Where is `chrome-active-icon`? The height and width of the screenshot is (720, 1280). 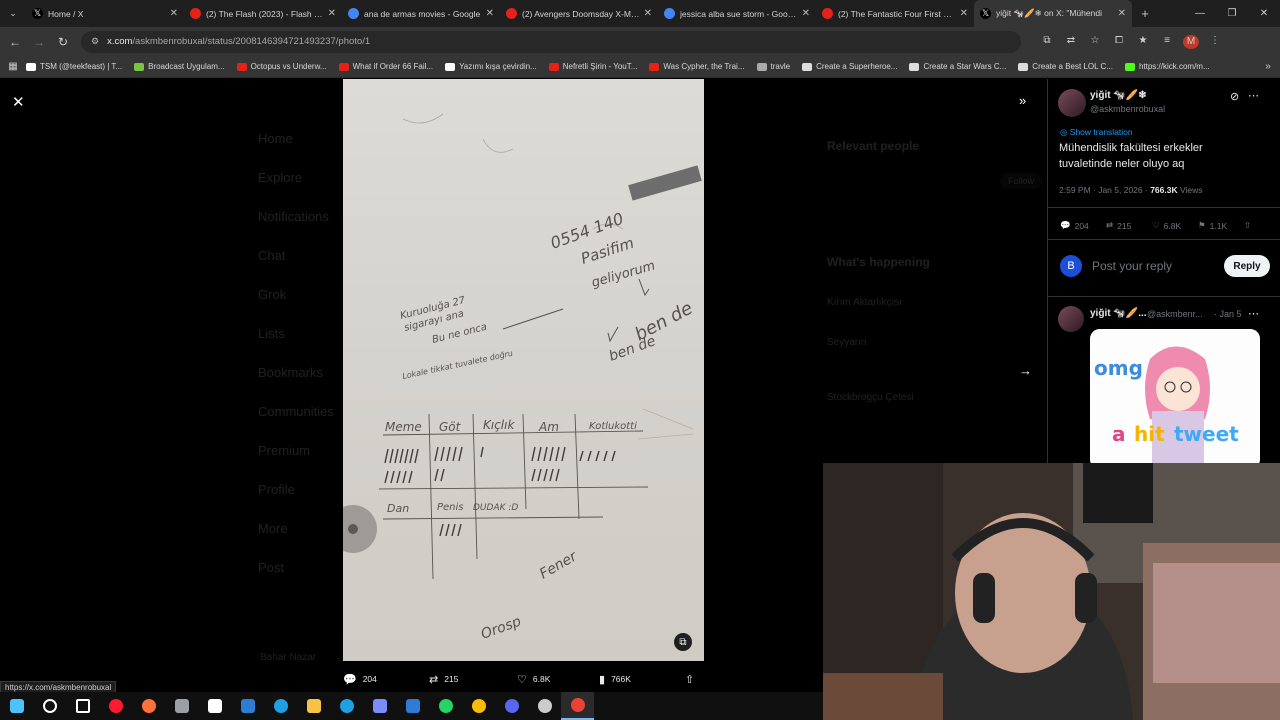 chrome-active-icon is located at coordinates (577, 706).